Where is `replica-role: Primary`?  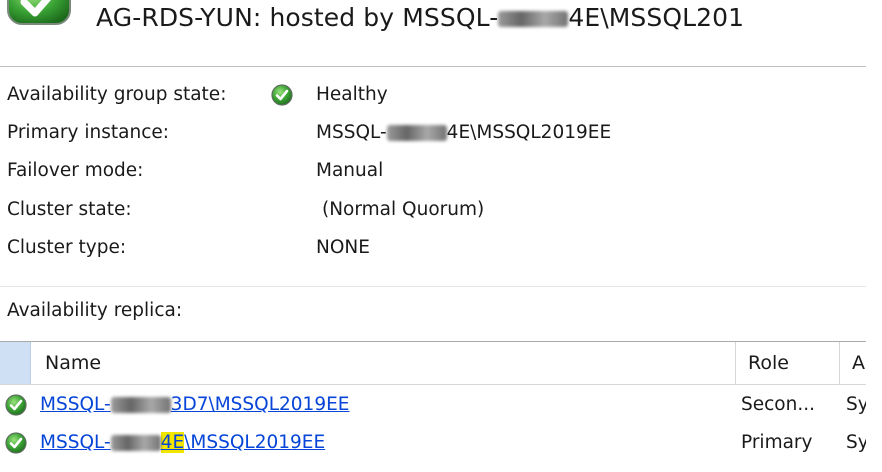
replica-role: Primary is located at coordinates (777, 442).